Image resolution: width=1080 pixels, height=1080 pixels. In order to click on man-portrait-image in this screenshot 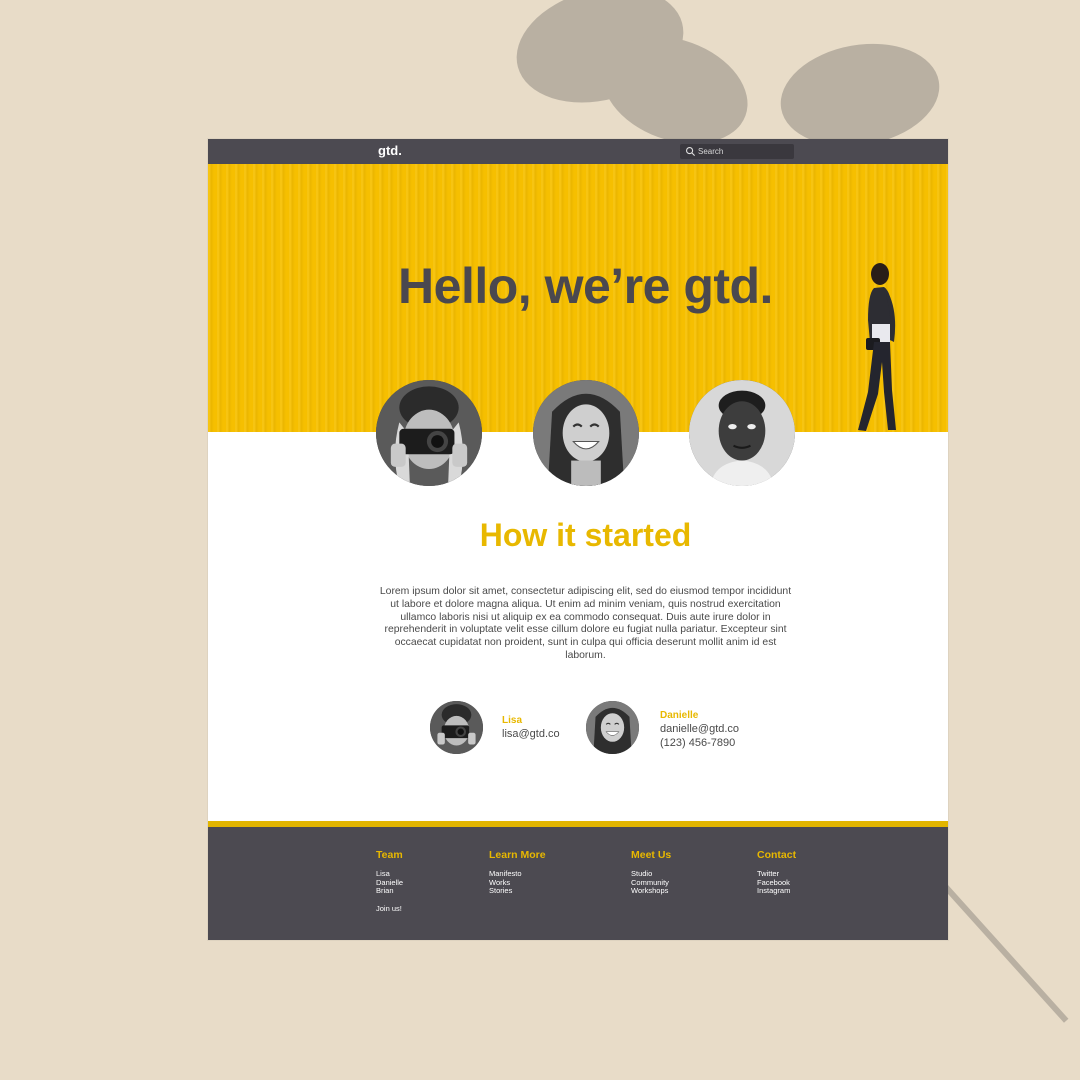, I will do `click(742, 433)`.